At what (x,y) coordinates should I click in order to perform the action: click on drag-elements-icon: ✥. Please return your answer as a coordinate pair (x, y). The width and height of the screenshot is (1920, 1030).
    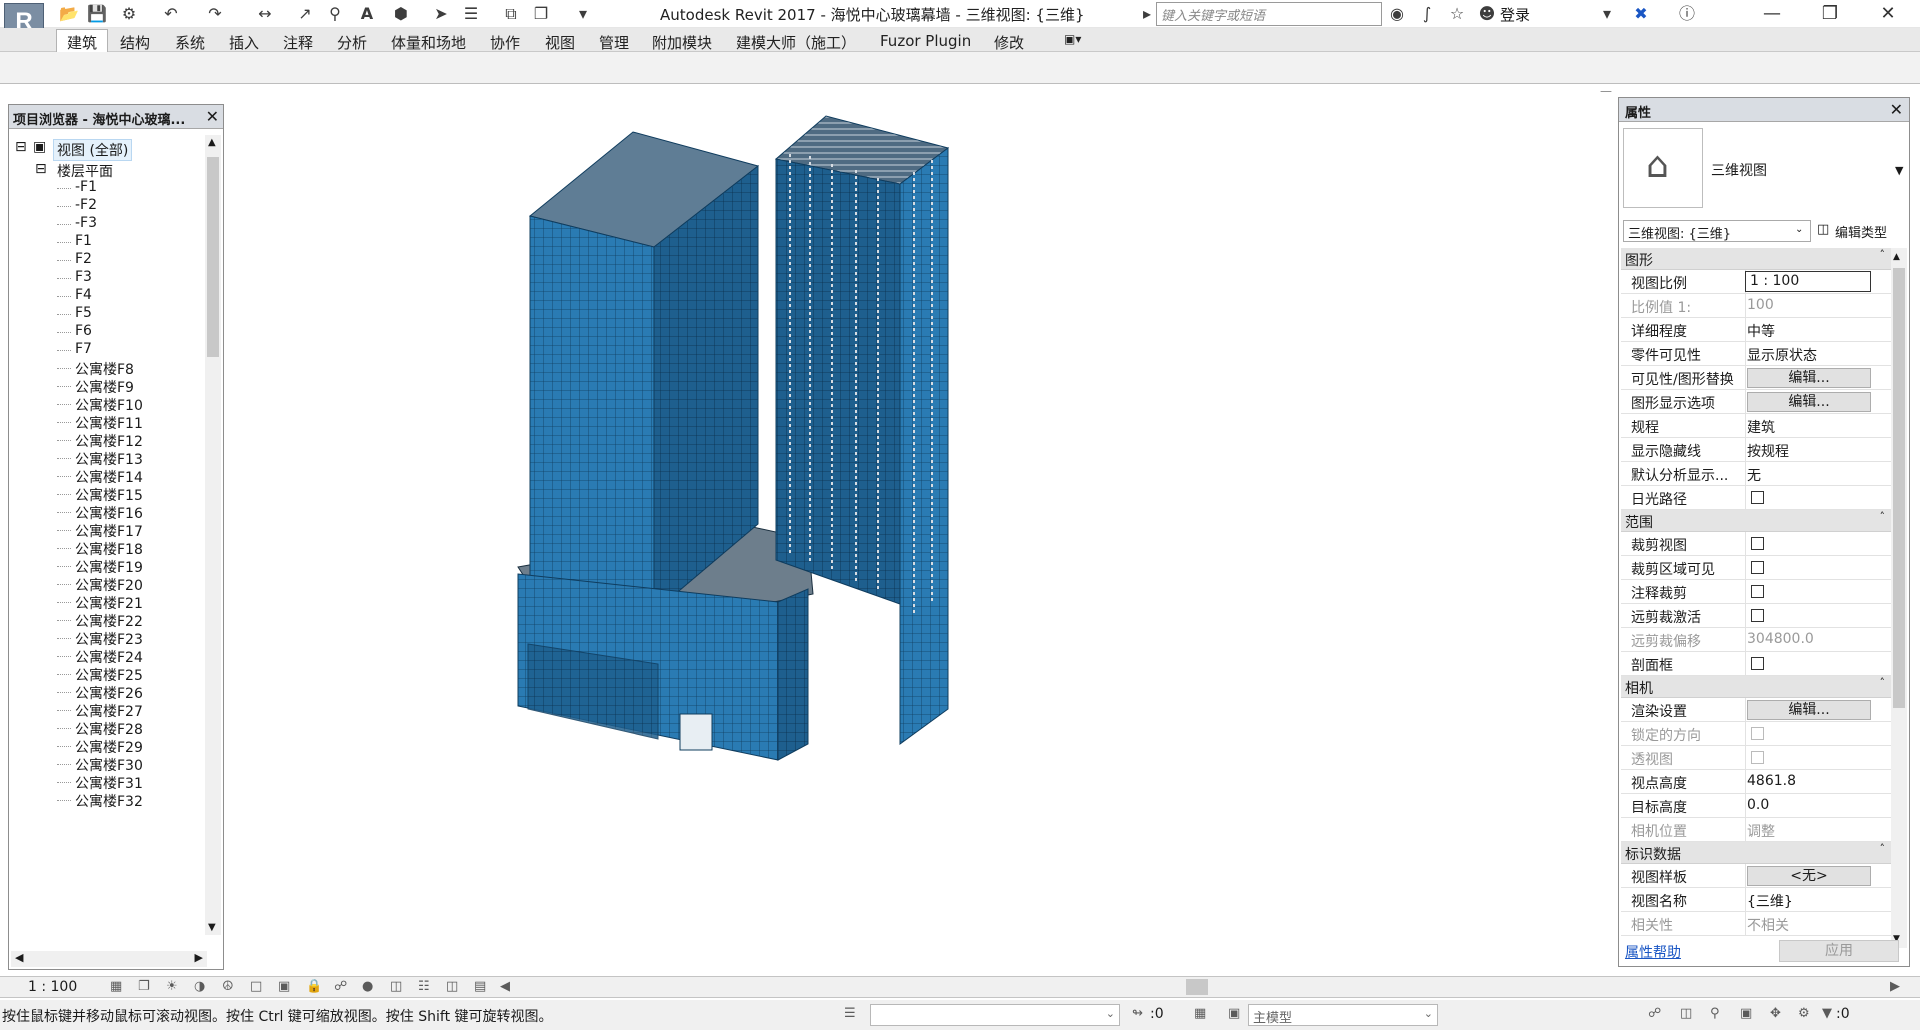
    Looking at the image, I should click on (1775, 1013).